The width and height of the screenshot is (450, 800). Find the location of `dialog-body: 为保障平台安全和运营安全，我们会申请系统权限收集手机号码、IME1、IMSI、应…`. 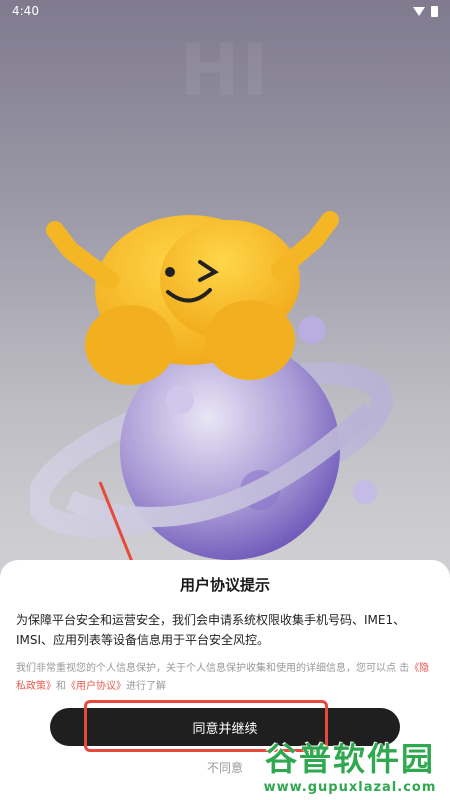

dialog-body: 为保障平台安全和运营安全，我们会申请系统权限收集手机号码、IME1、IMSI、应… is located at coordinates (211, 630).